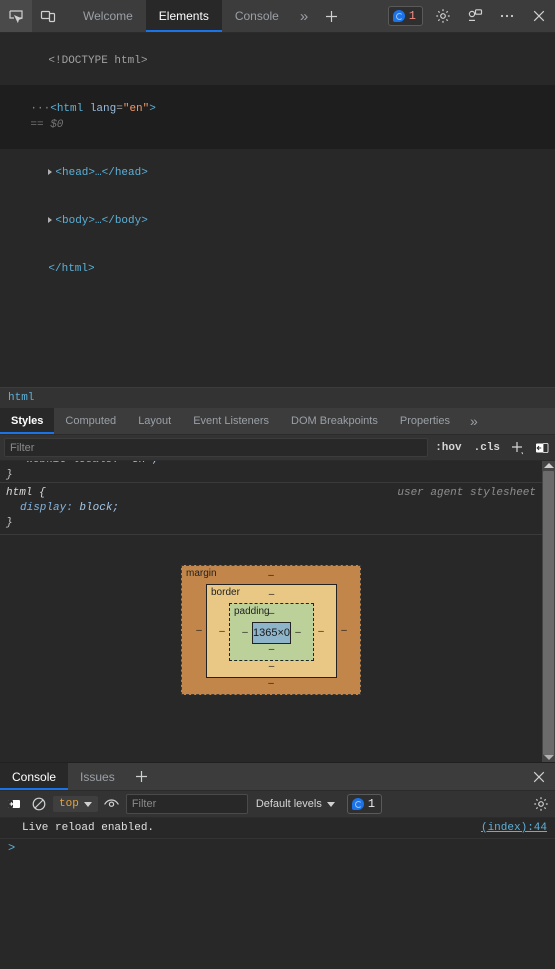 The image size is (555, 969). I want to click on eye-icon, so click(112, 804).